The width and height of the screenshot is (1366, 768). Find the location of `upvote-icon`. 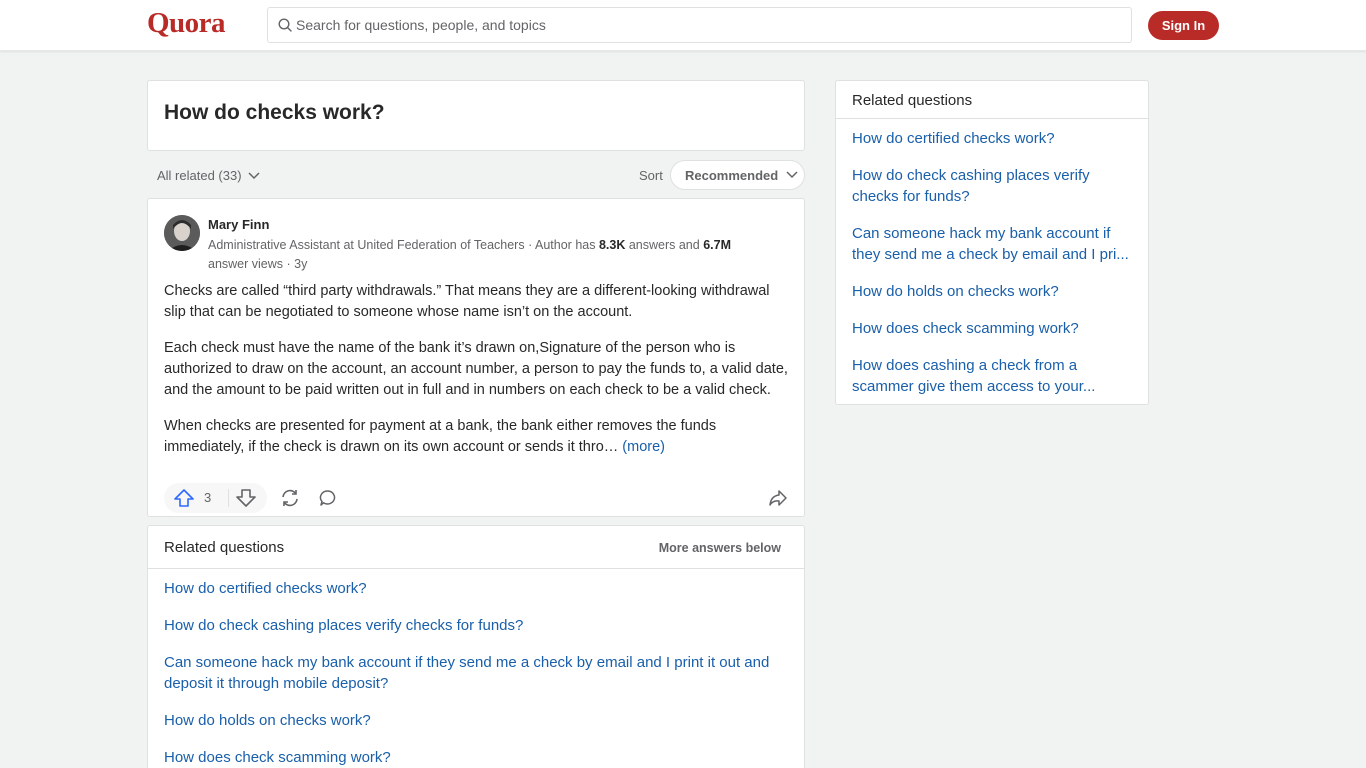

upvote-icon is located at coordinates (184, 498).